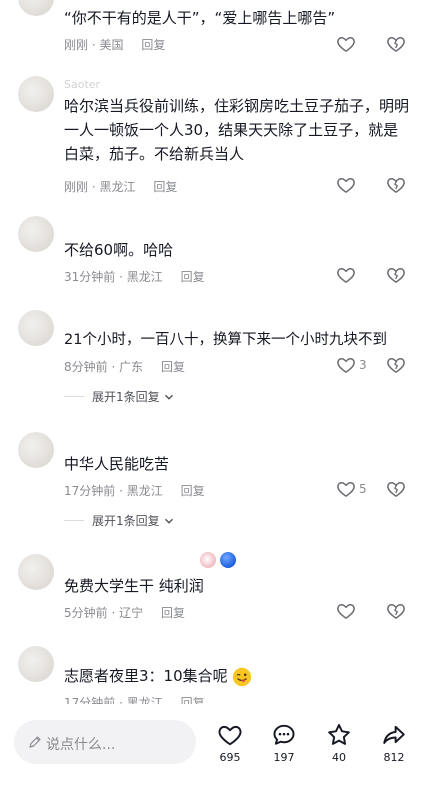  Describe the element at coordinates (86, 613) in the screenshot. I see `comment-time: 5分钟前` at that location.